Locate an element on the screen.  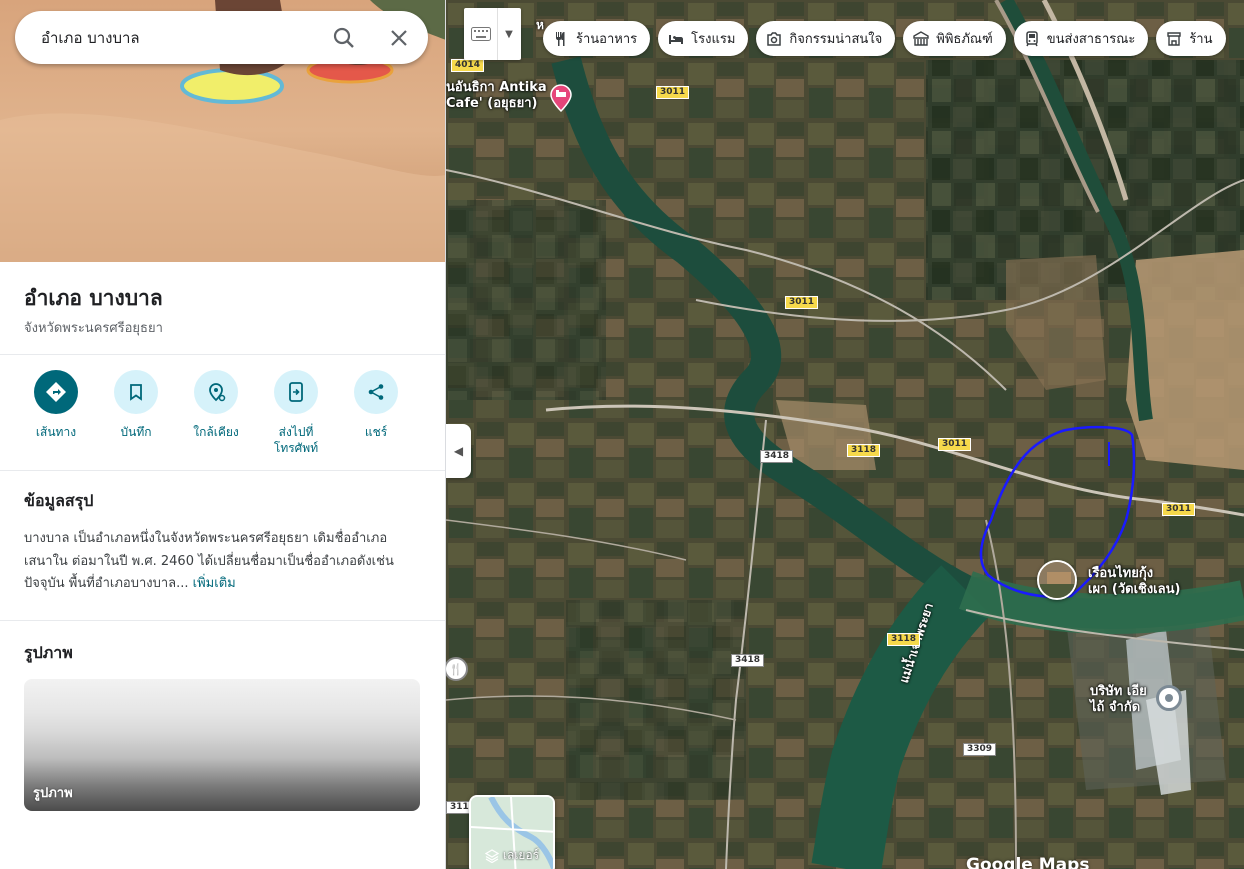
place-title: อำเภอ บางบาล is located at coordinates (93, 298).